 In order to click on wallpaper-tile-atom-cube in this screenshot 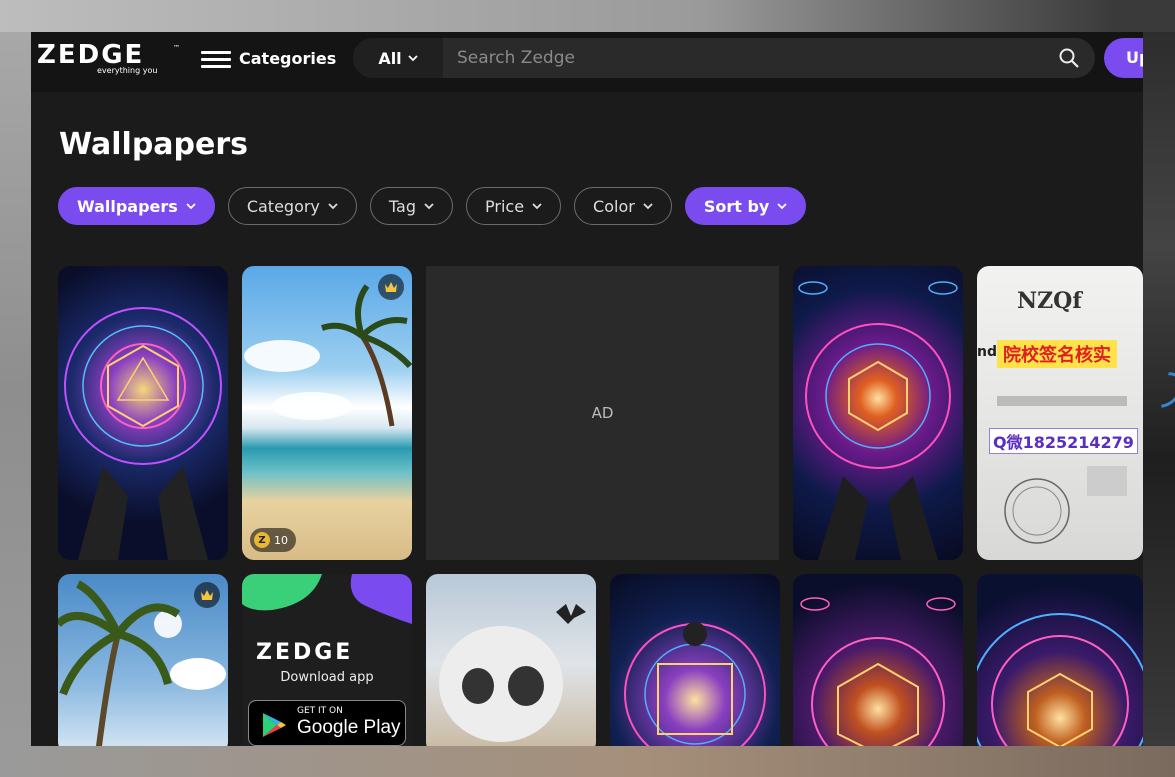, I will do `click(878, 660)`.